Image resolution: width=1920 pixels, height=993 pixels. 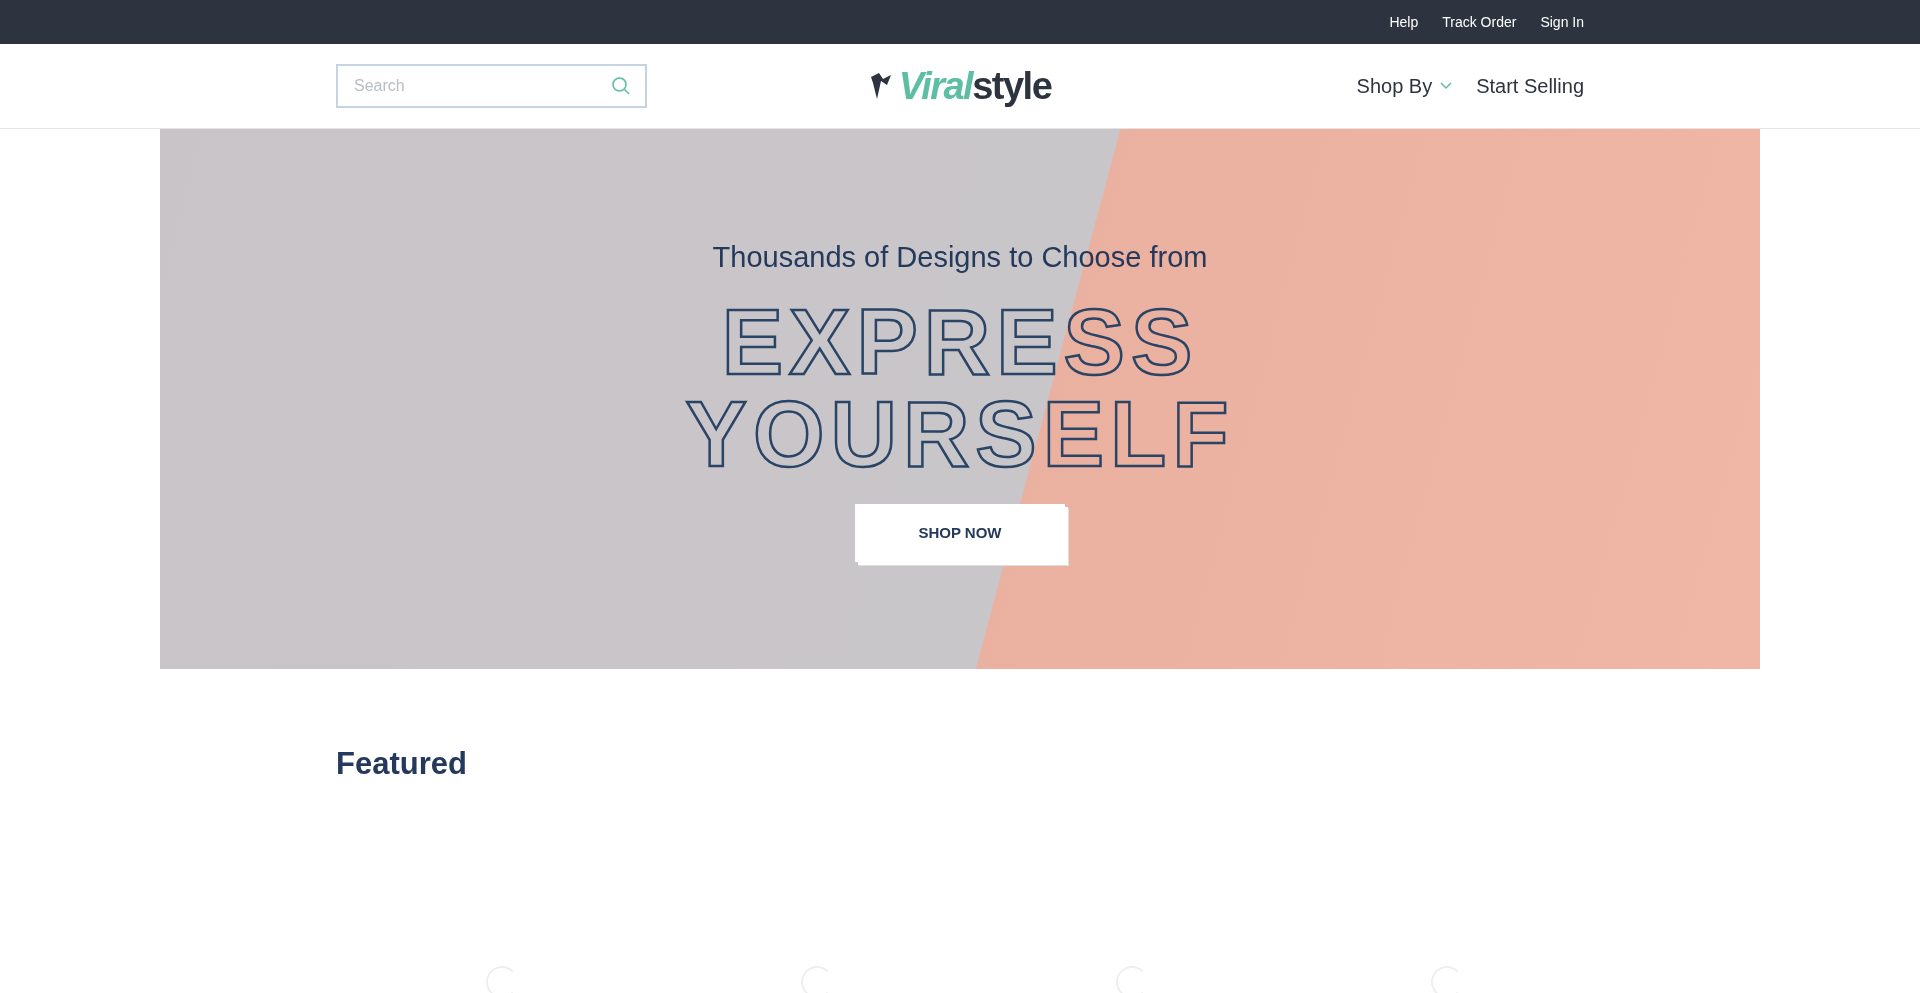 What do you see at coordinates (1562, 22) in the screenshot?
I see `top-link: Sign In` at bounding box center [1562, 22].